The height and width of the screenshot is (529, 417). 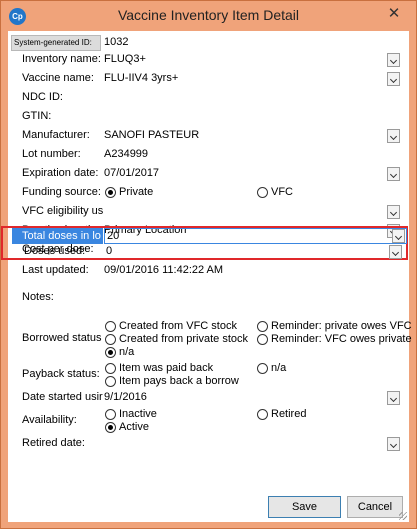 What do you see at coordinates (113, 236) in the screenshot?
I see `total-doses-value: 20` at bounding box center [113, 236].